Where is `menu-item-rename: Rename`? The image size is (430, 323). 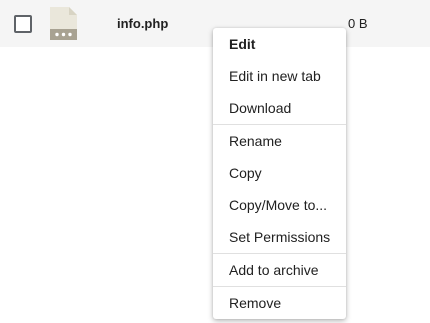
menu-item-rename: Rename is located at coordinates (279, 141).